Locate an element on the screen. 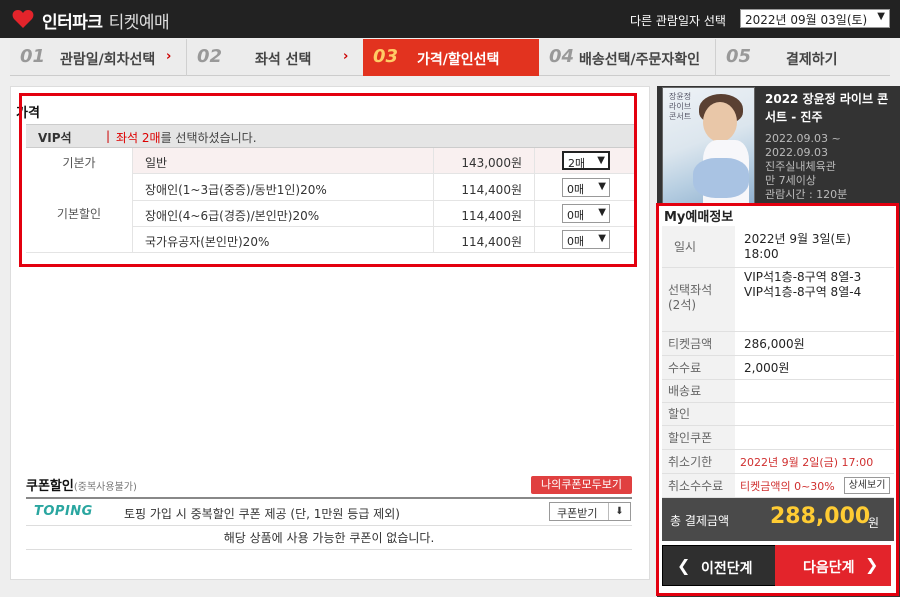 The width and height of the screenshot is (900, 597). step-5: 05 결제하기 is located at coordinates (803, 57).